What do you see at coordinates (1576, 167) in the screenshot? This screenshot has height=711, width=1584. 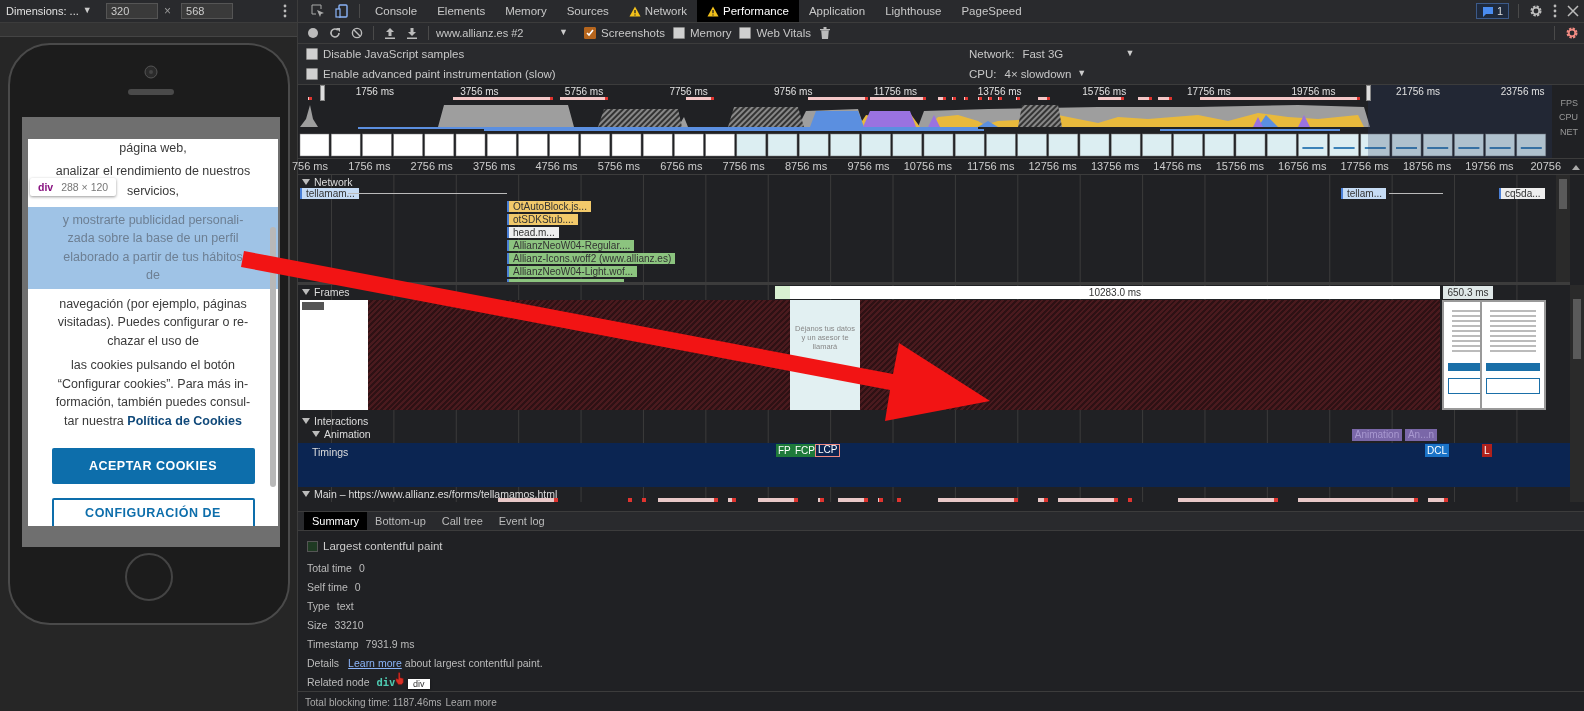 I see `scroll-up-icon` at bounding box center [1576, 167].